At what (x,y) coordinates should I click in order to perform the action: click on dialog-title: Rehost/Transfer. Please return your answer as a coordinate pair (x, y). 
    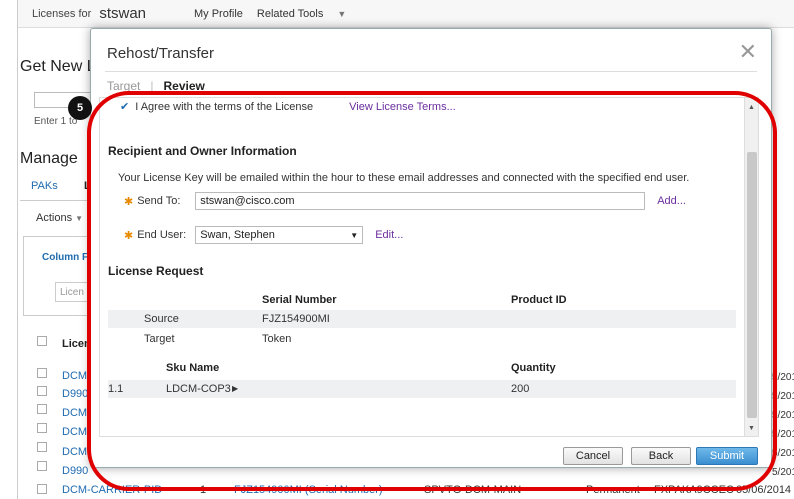
    Looking at the image, I should click on (160, 53).